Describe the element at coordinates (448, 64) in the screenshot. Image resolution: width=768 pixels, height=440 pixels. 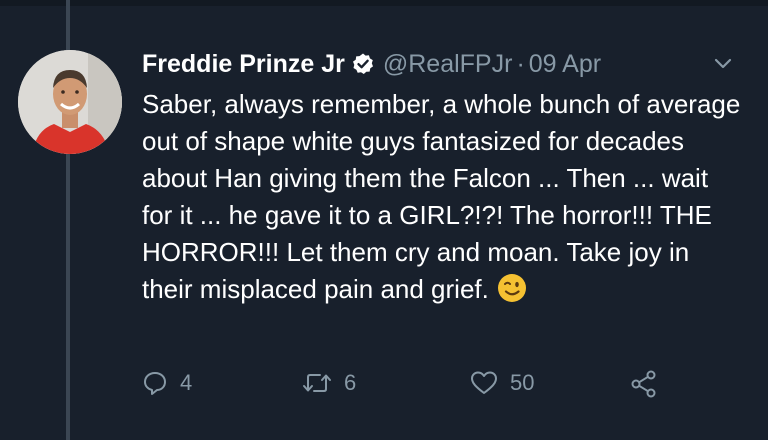
I see `author-handle: @RealFPJr` at that location.